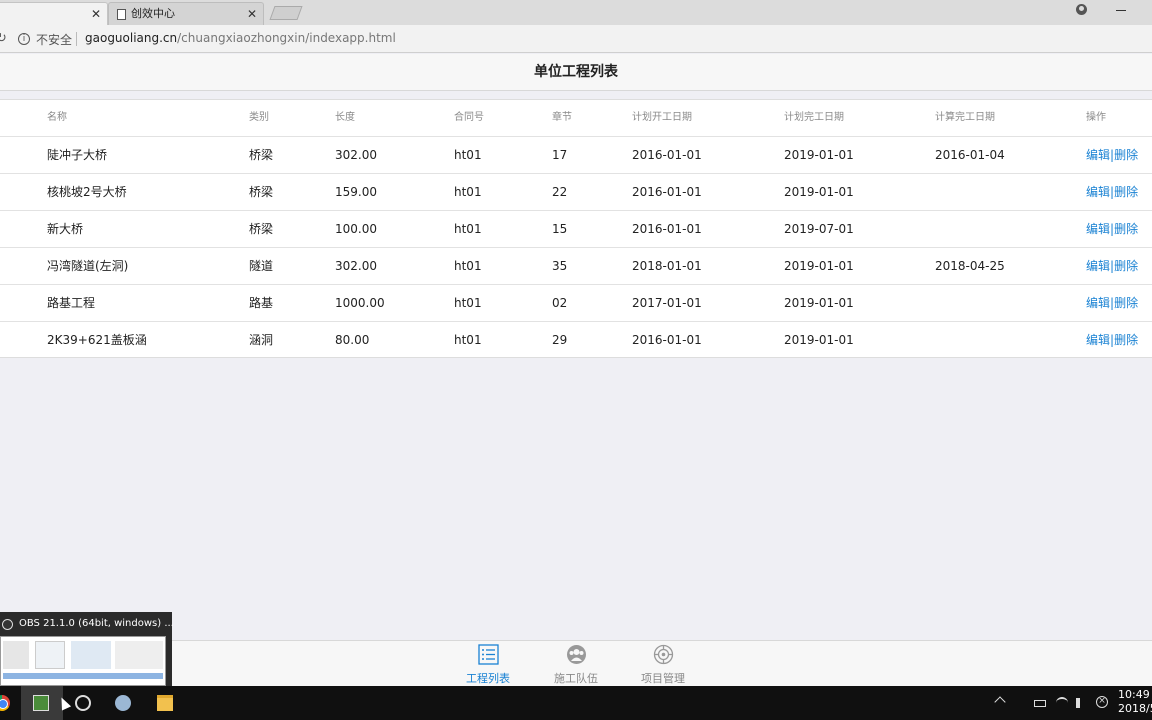 The image size is (1152, 720). What do you see at coordinates (5, 703) in the screenshot?
I see `chrome-icon` at bounding box center [5, 703].